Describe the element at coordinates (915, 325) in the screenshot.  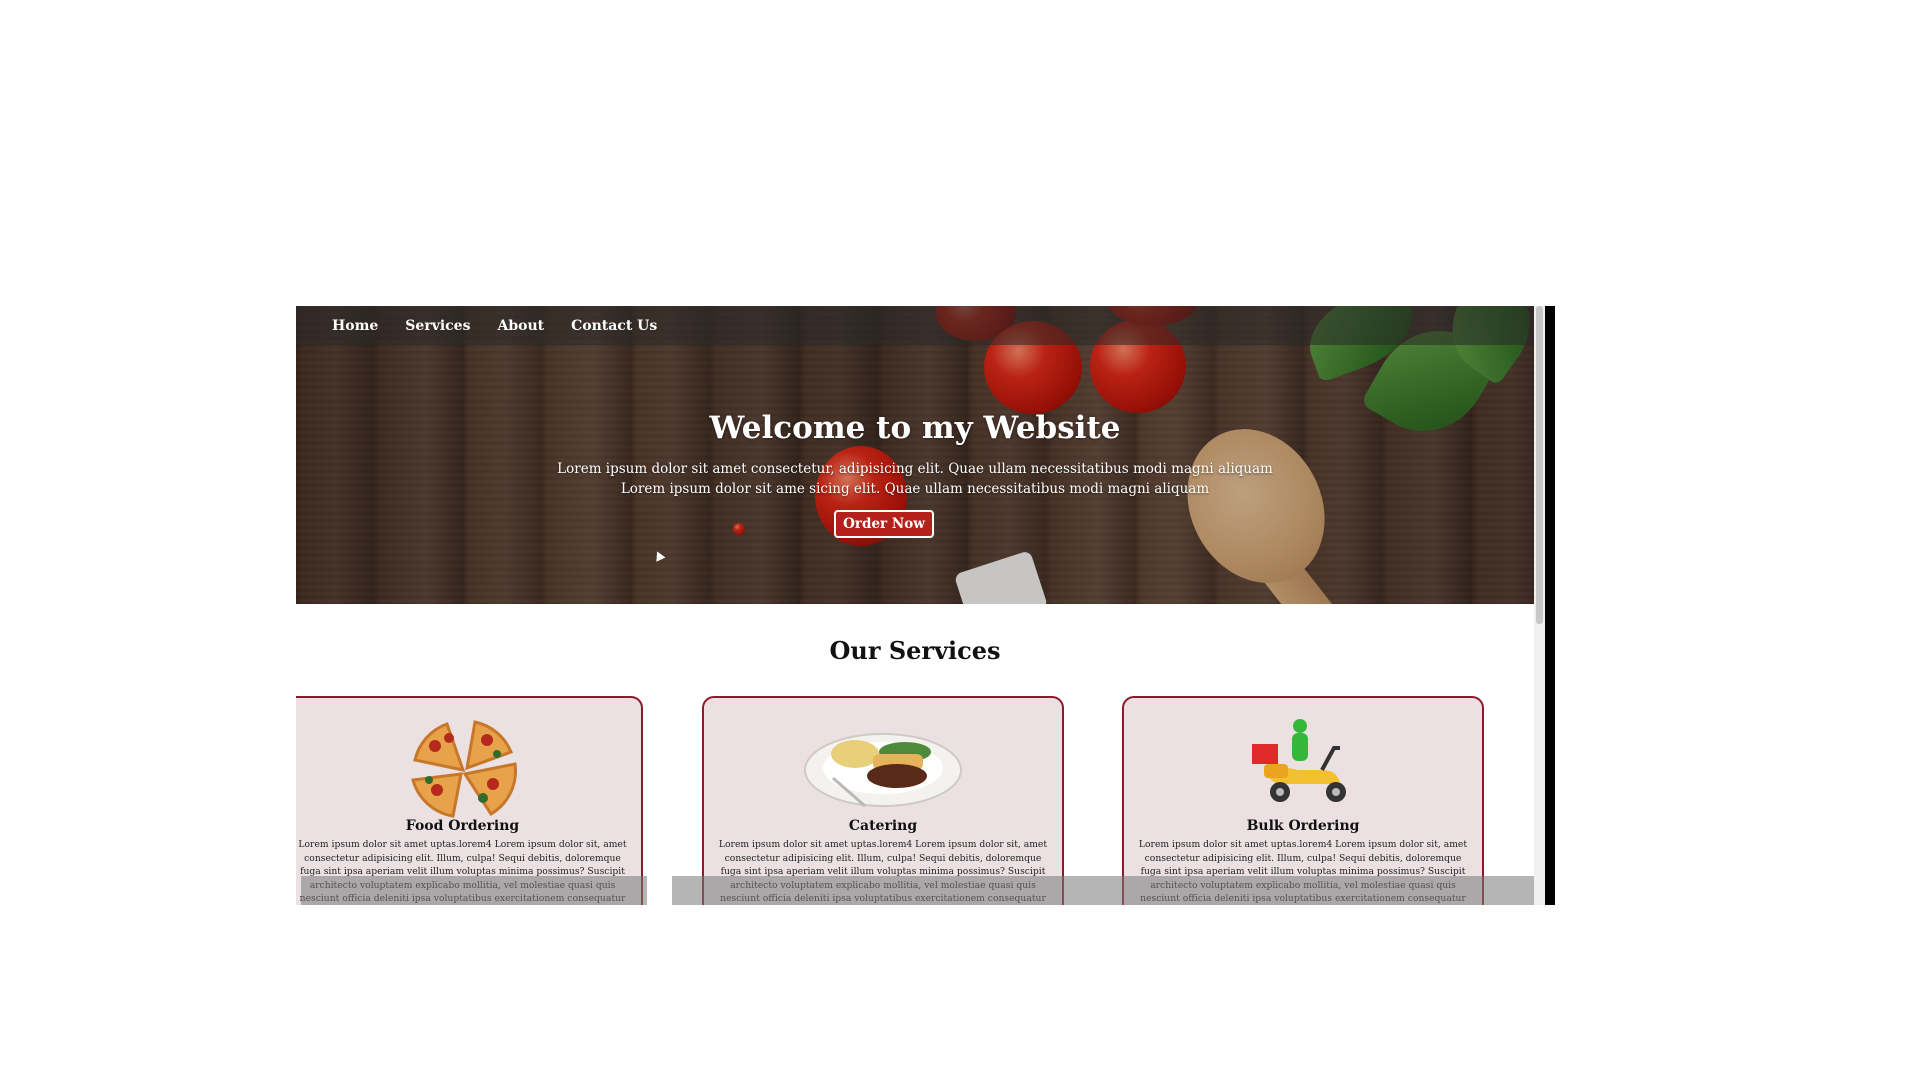
I see `top-nav: Home Services About Contact Us` at that location.